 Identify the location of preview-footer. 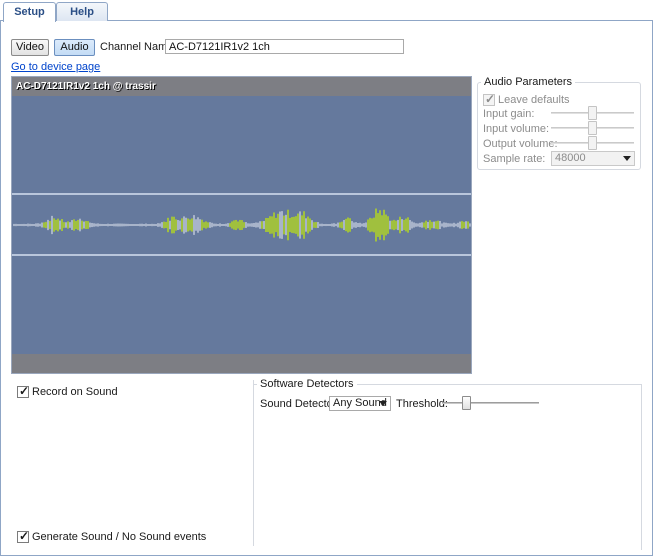
(241, 363).